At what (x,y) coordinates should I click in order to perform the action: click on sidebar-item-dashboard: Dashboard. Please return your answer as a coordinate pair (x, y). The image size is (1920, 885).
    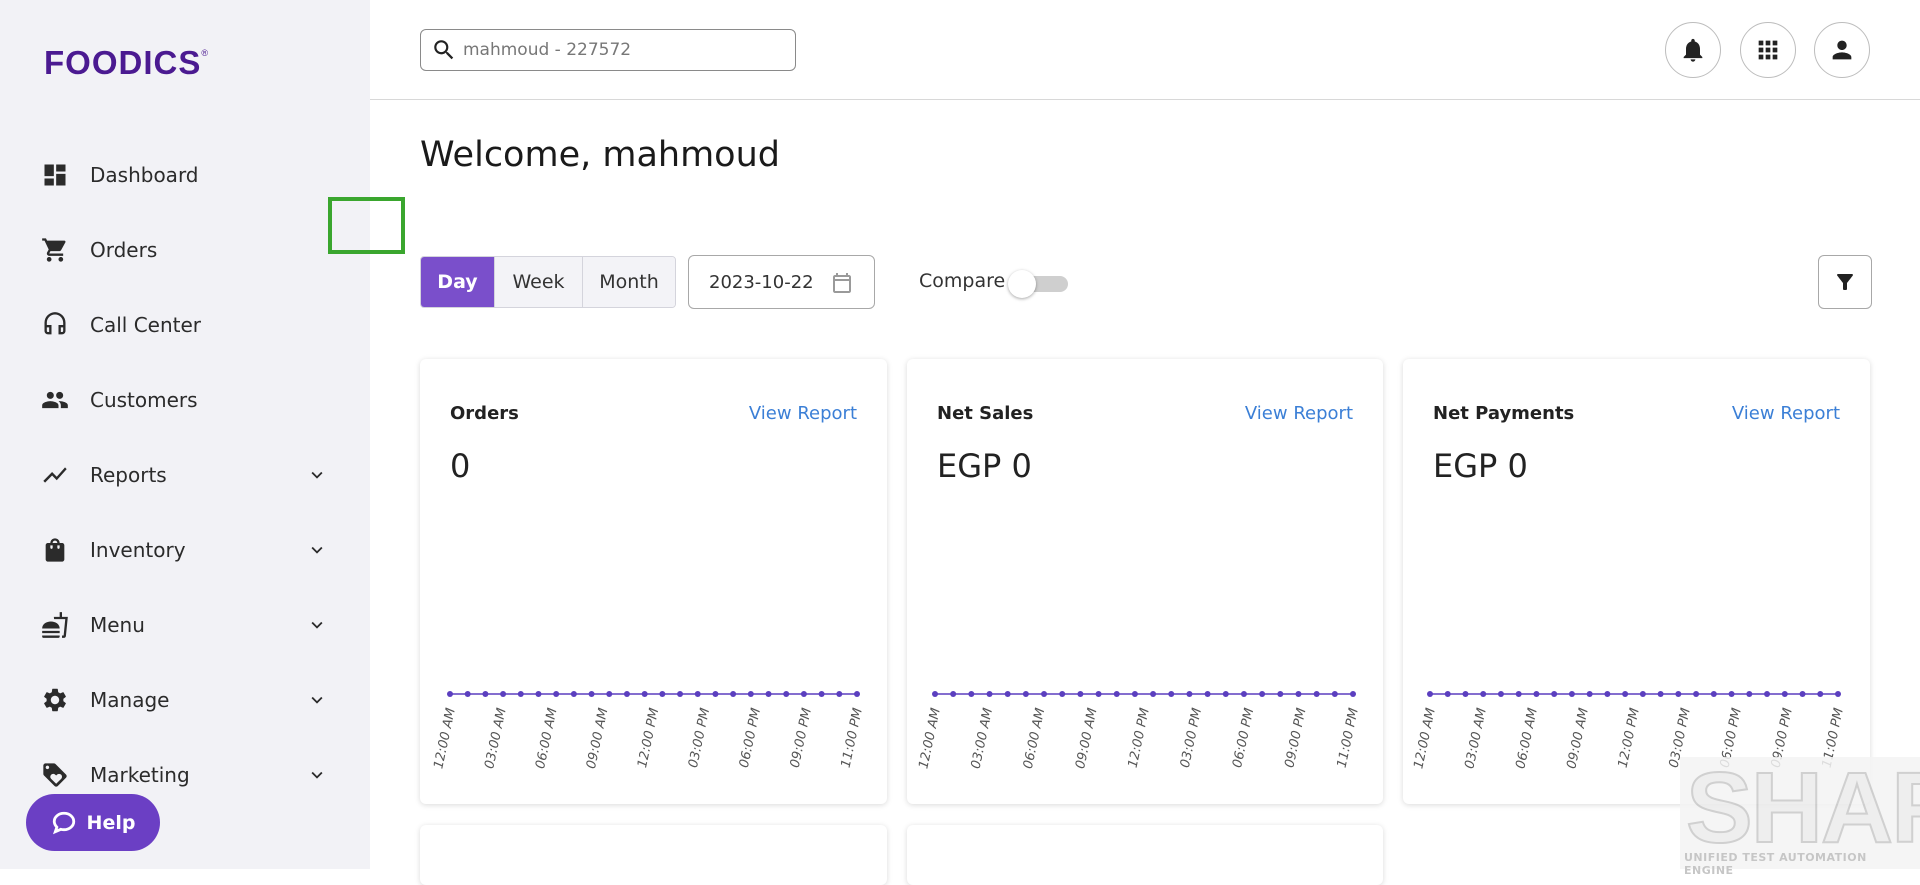
    Looking at the image, I should click on (190, 175).